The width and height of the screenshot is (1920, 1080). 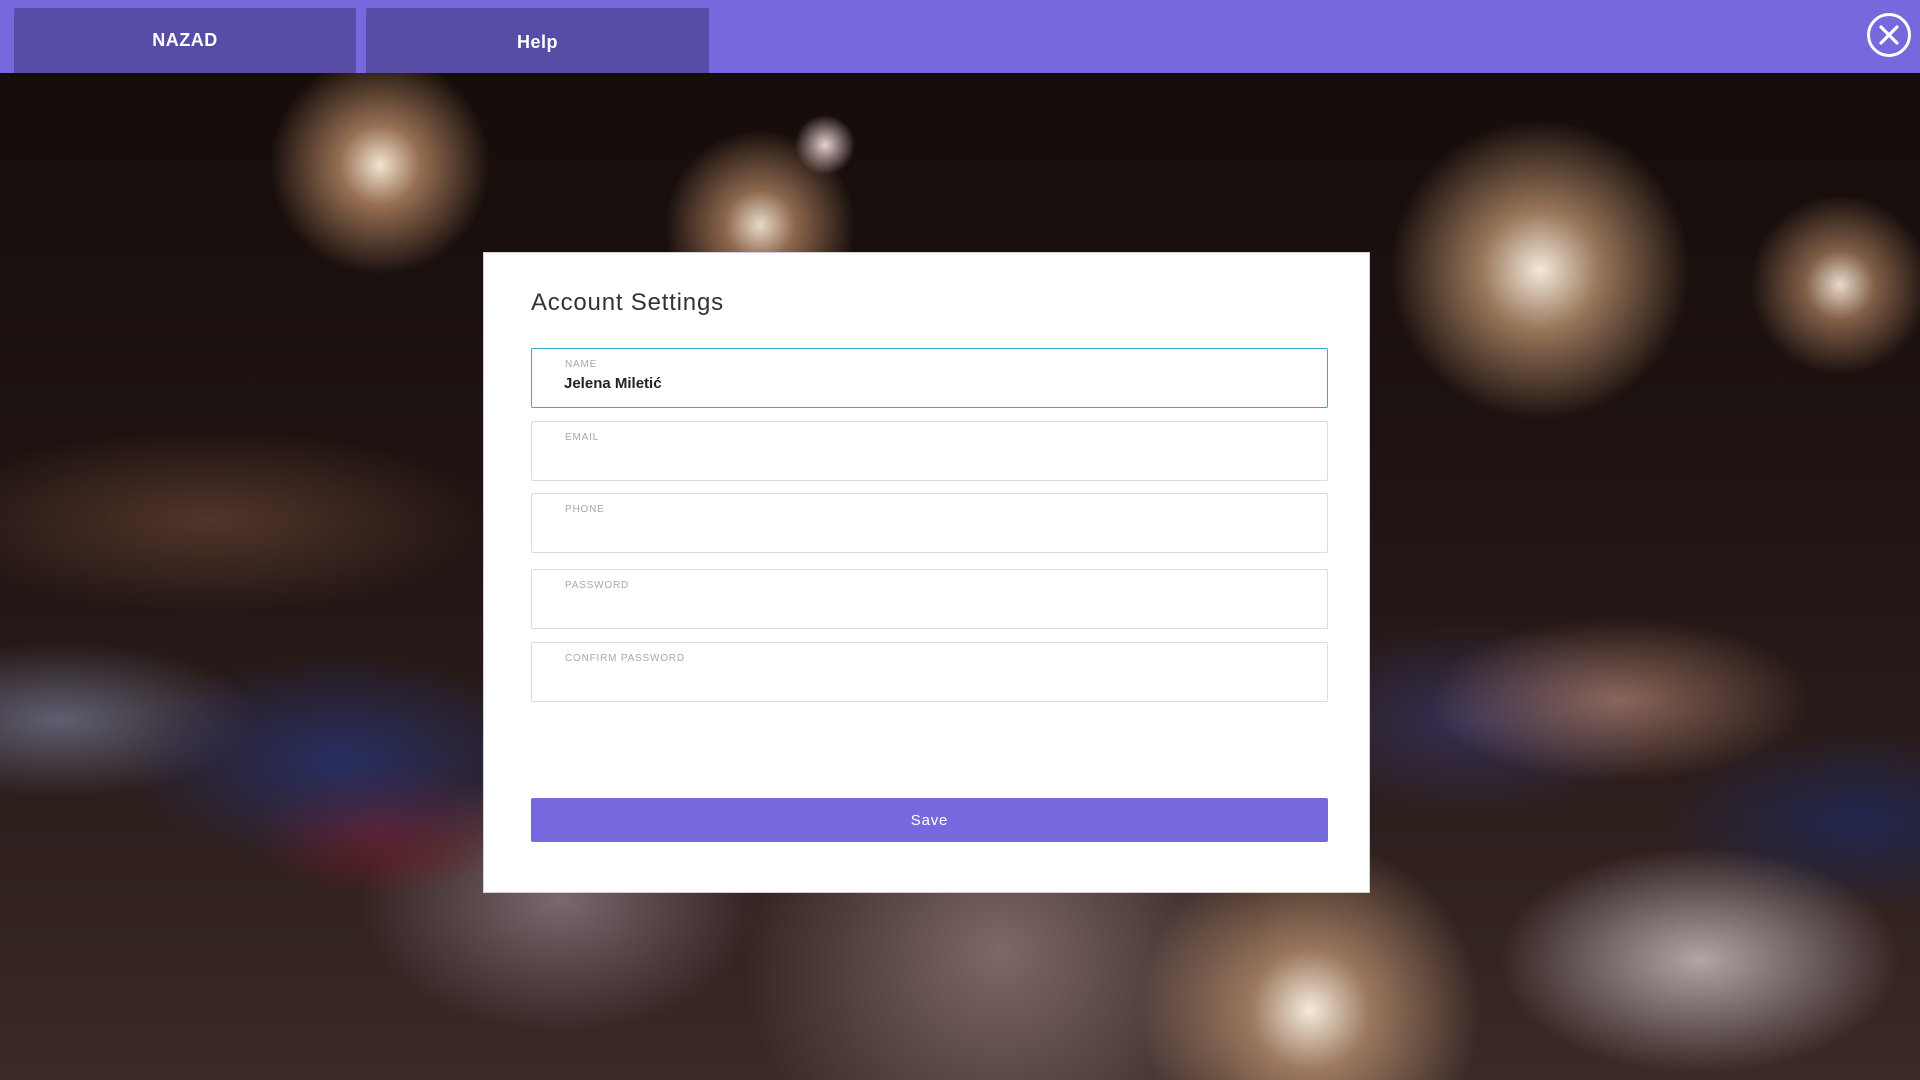 I want to click on back-button: NAZAD, so click(x=185, y=40).